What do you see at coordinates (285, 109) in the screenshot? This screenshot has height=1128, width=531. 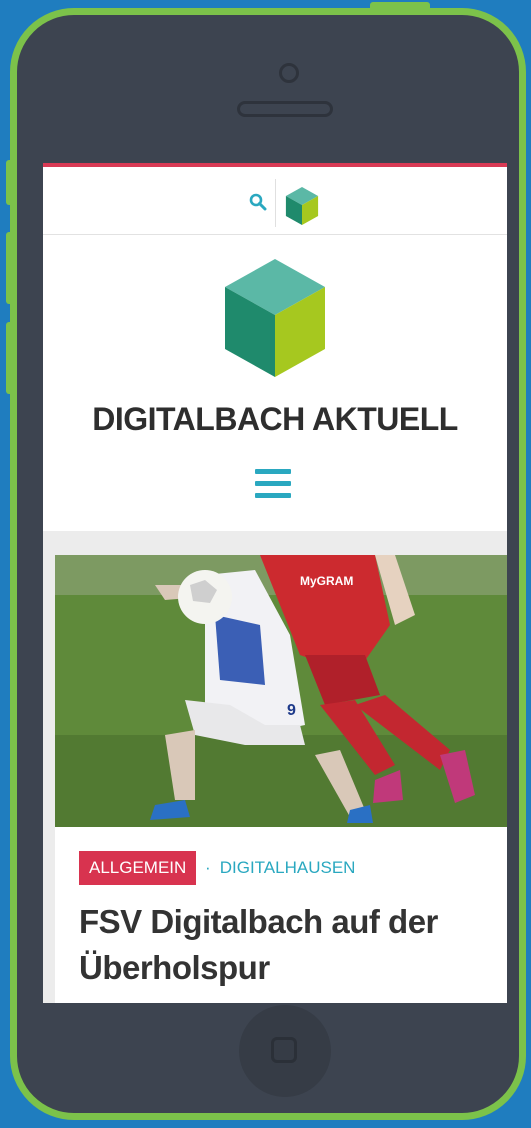 I see `earpiece-speaker` at bounding box center [285, 109].